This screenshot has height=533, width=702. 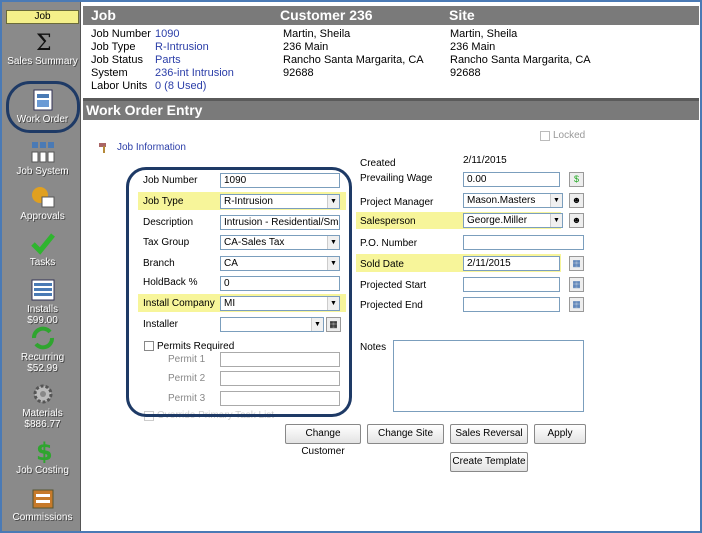 I want to click on create-template-button: Create Template, so click(x=489, y=462).